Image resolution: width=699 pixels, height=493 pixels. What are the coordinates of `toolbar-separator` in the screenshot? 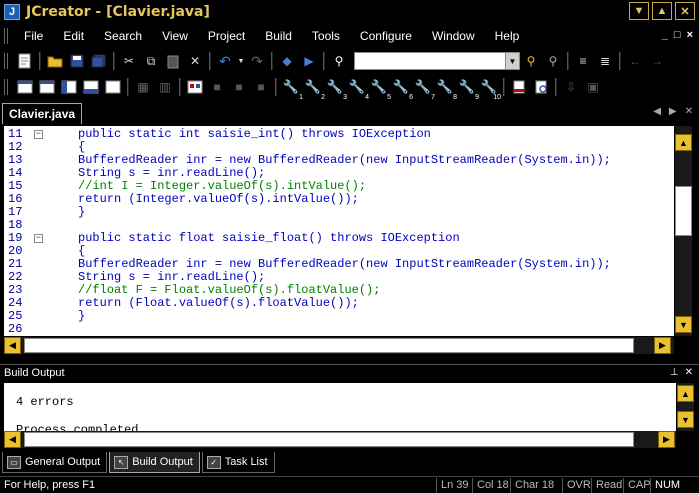 It's located at (114, 61).